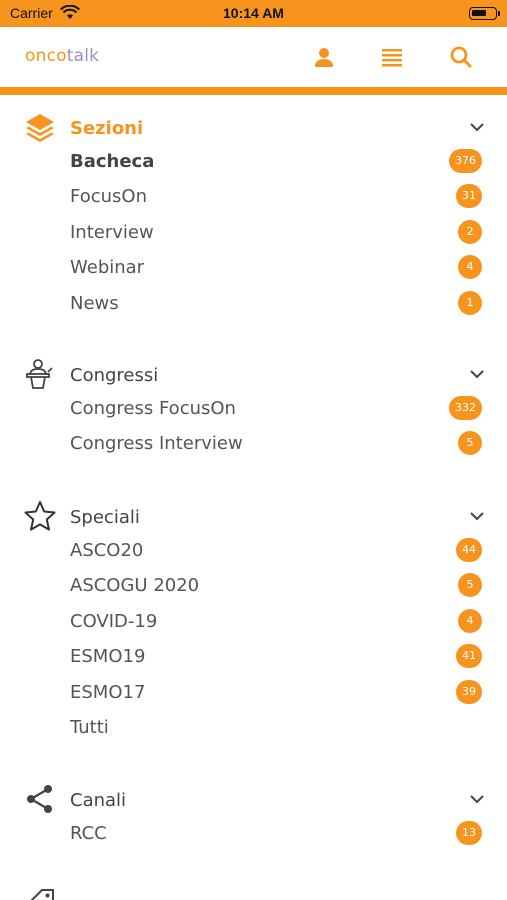 The width and height of the screenshot is (507, 900). Describe the element at coordinates (135, 585) in the screenshot. I see `menu-item-label: ASCOGU 2020` at that location.